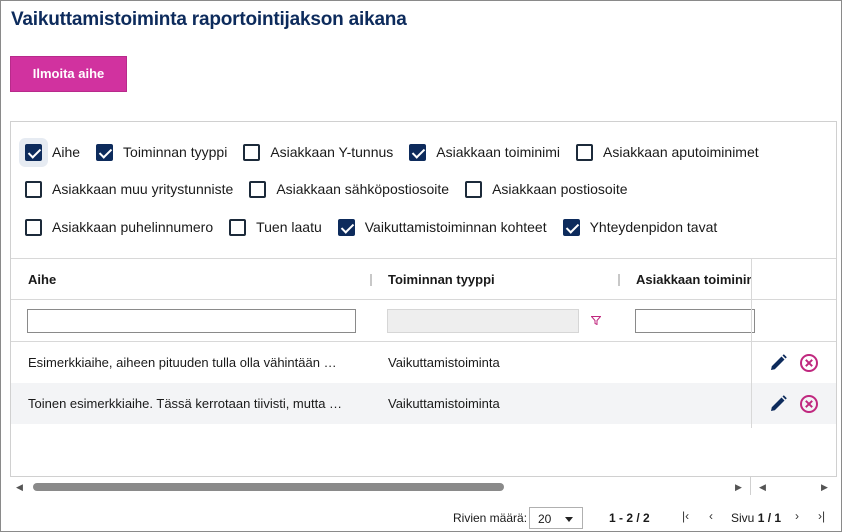 The width and height of the screenshot is (842, 532). I want to click on column-header-toiminnan-tyyppi: Toiminnan tyyppi, so click(498, 280).